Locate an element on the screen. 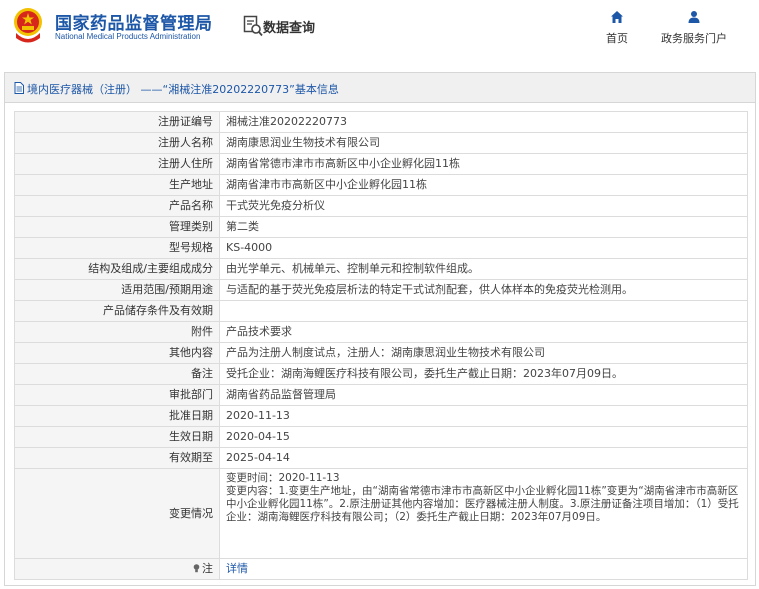  field-label: 注册人名称 is located at coordinates (117, 143).